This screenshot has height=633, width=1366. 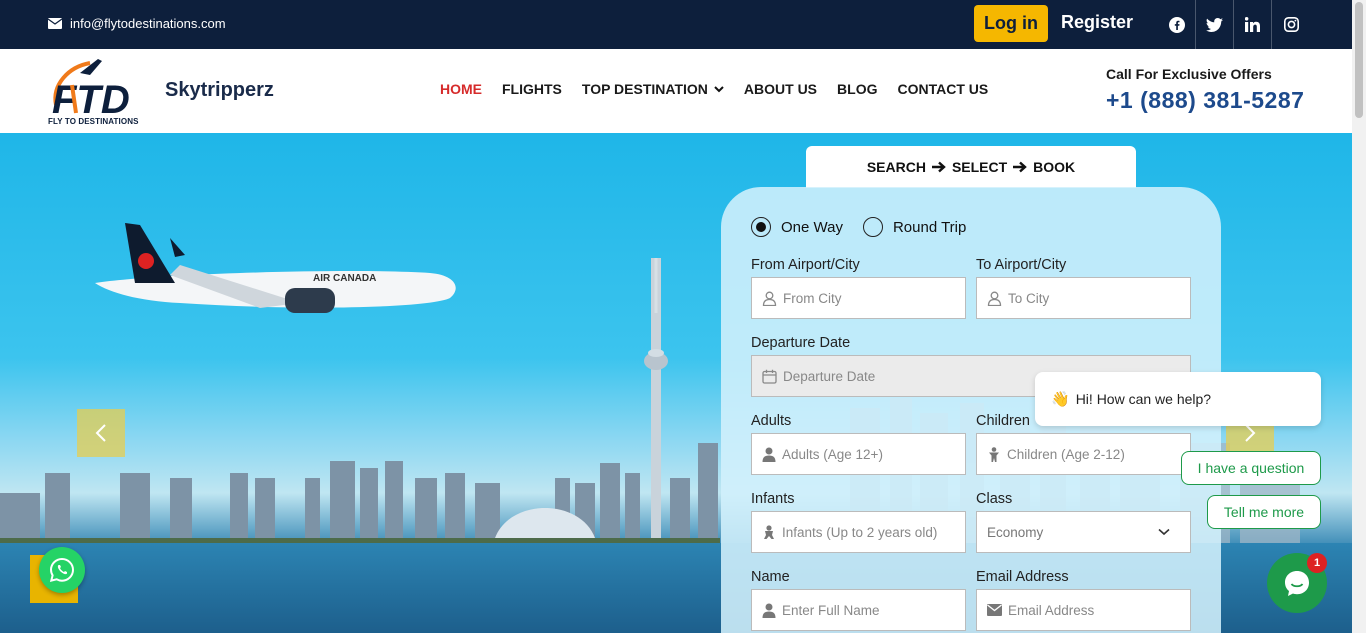 What do you see at coordinates (773, 499) in the screenshot?
I see `infants-label: Infants` at bounding box center [773, 499].